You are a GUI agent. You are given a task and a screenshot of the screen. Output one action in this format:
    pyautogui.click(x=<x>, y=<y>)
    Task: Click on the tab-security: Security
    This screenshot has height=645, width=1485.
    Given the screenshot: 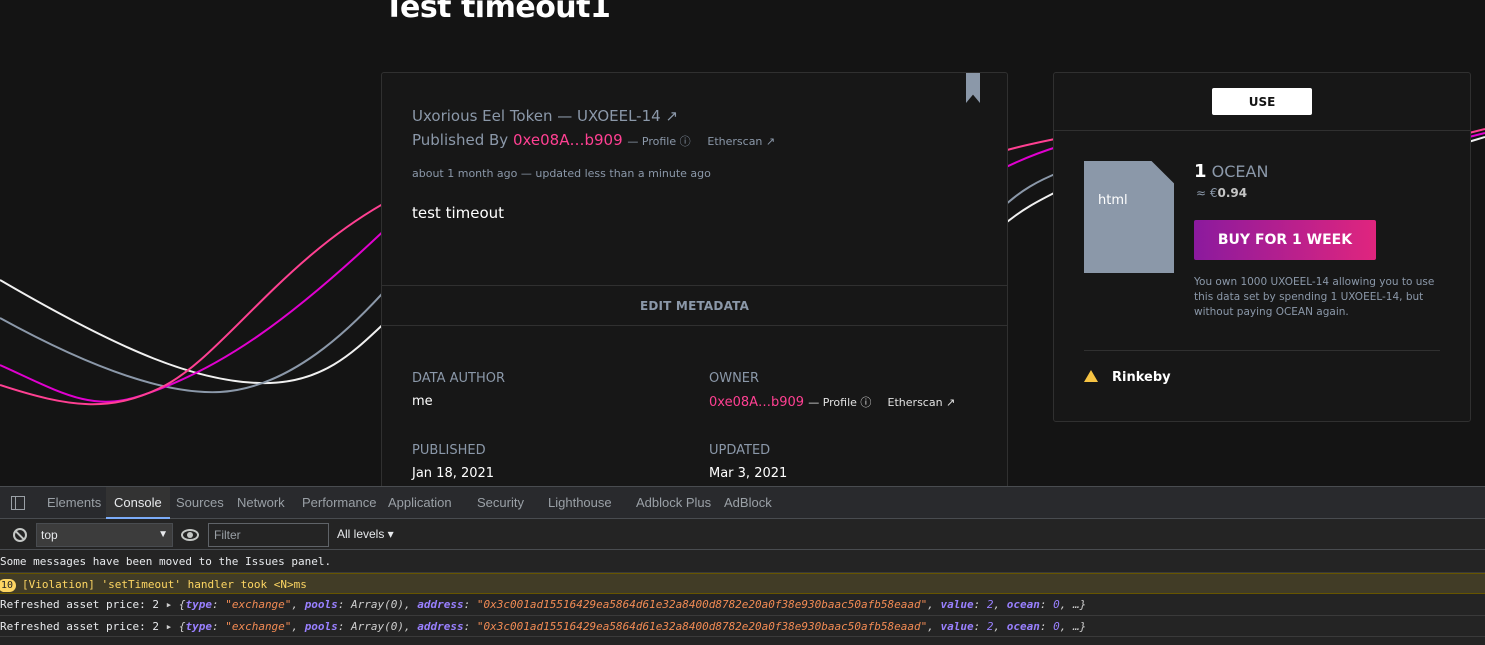 What is the action you would take?
    pyautogui.click(x=500, y=503)
    